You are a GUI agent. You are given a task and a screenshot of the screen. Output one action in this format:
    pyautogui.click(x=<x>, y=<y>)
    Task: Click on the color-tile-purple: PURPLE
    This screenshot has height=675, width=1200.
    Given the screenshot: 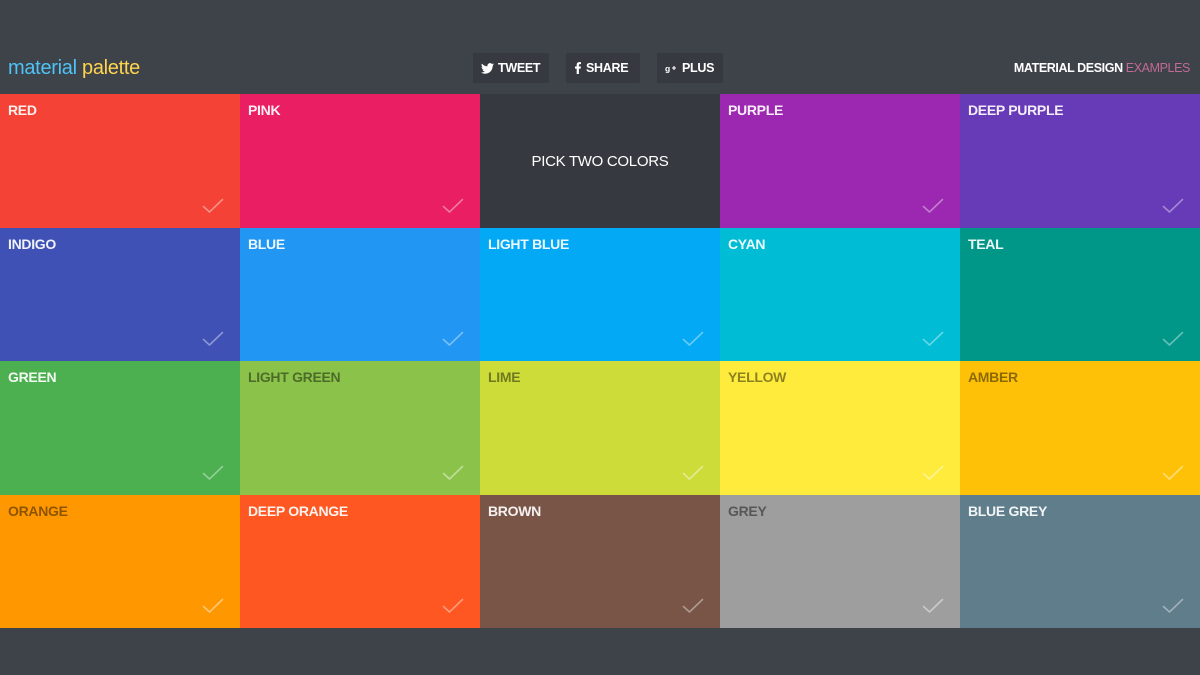 What is the action you would take?
    pyautogui.click(x=840, y=161)
    